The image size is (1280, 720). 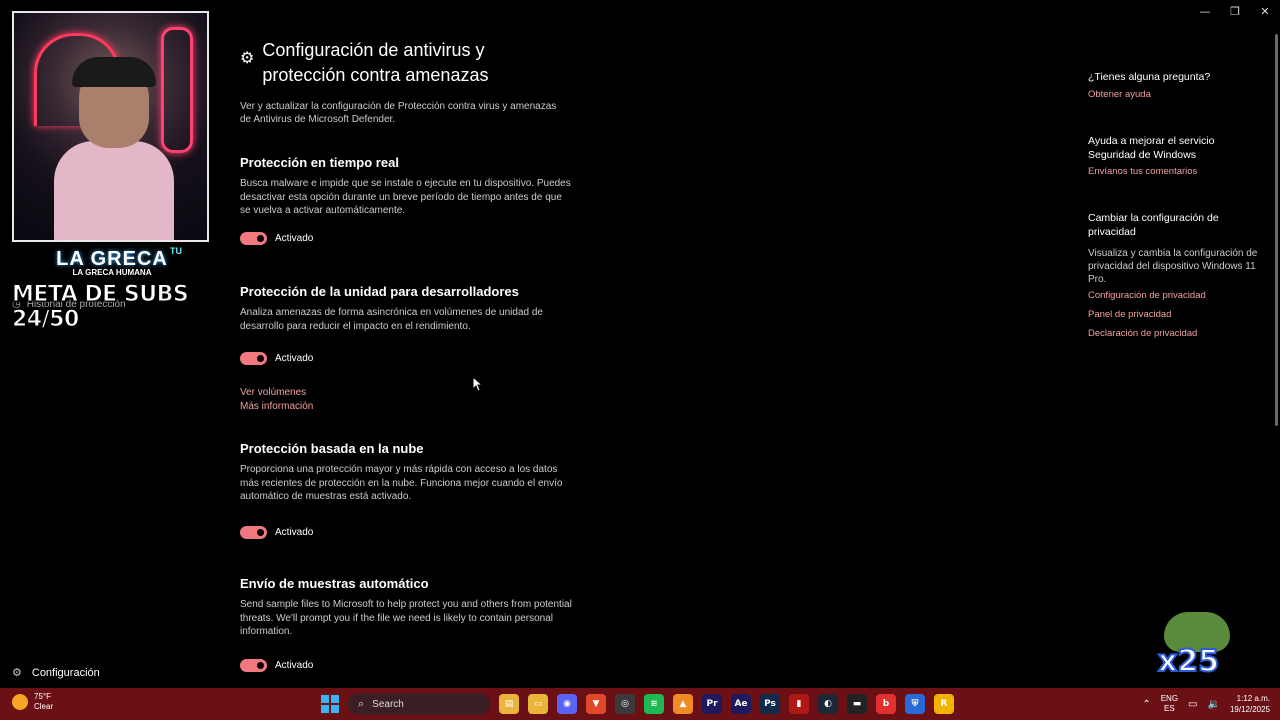 I want to click on section-title: Protección basada en la nube, so click(x=332, y=448).